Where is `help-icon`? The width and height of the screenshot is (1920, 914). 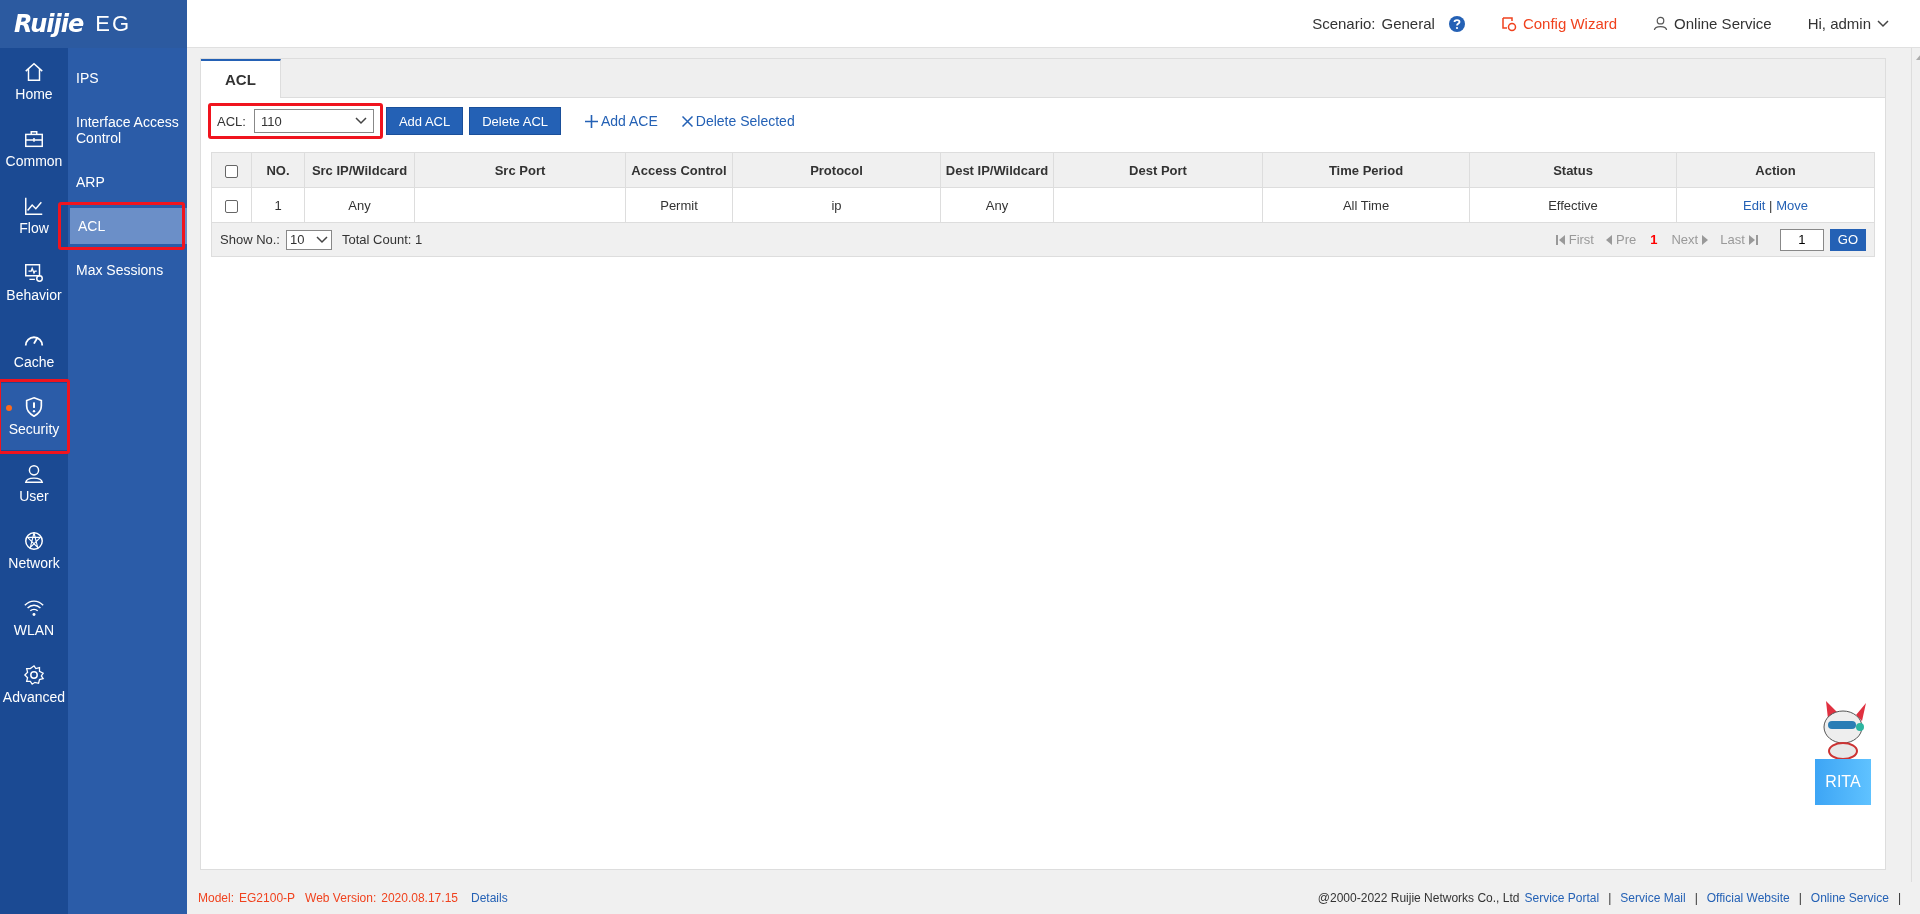 help-icon is located at coordinates (1456, 23).